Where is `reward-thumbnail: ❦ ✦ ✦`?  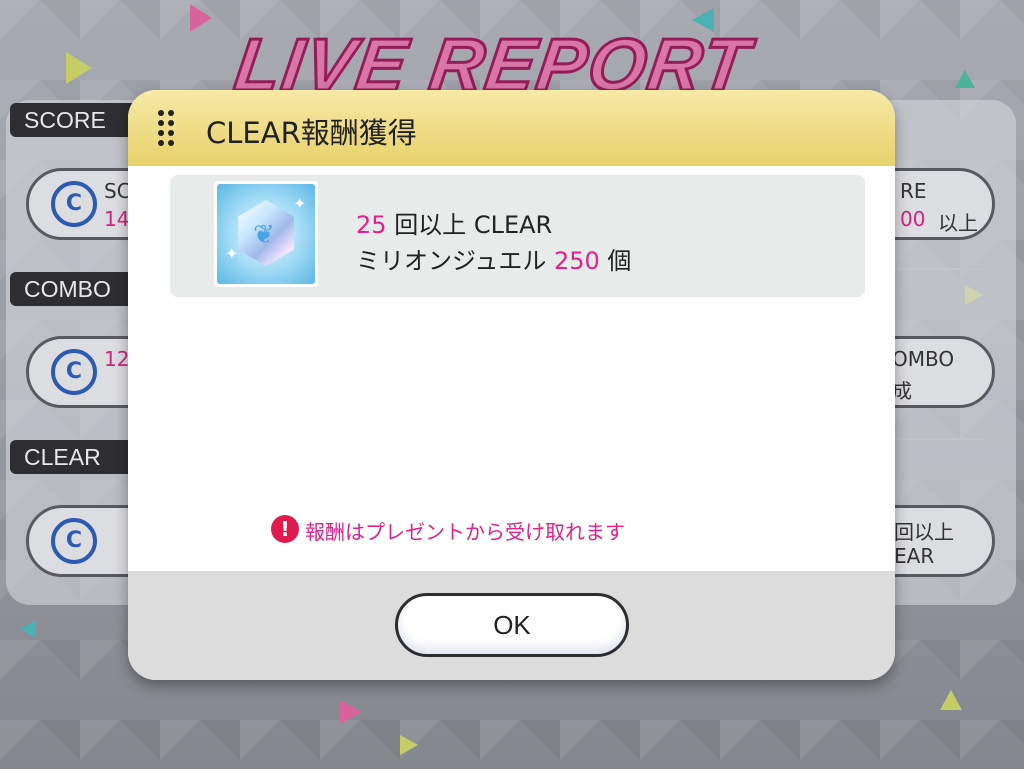 reward-thumbnail: ❦ ✦ ✦ is located at coordinates (266, 234).